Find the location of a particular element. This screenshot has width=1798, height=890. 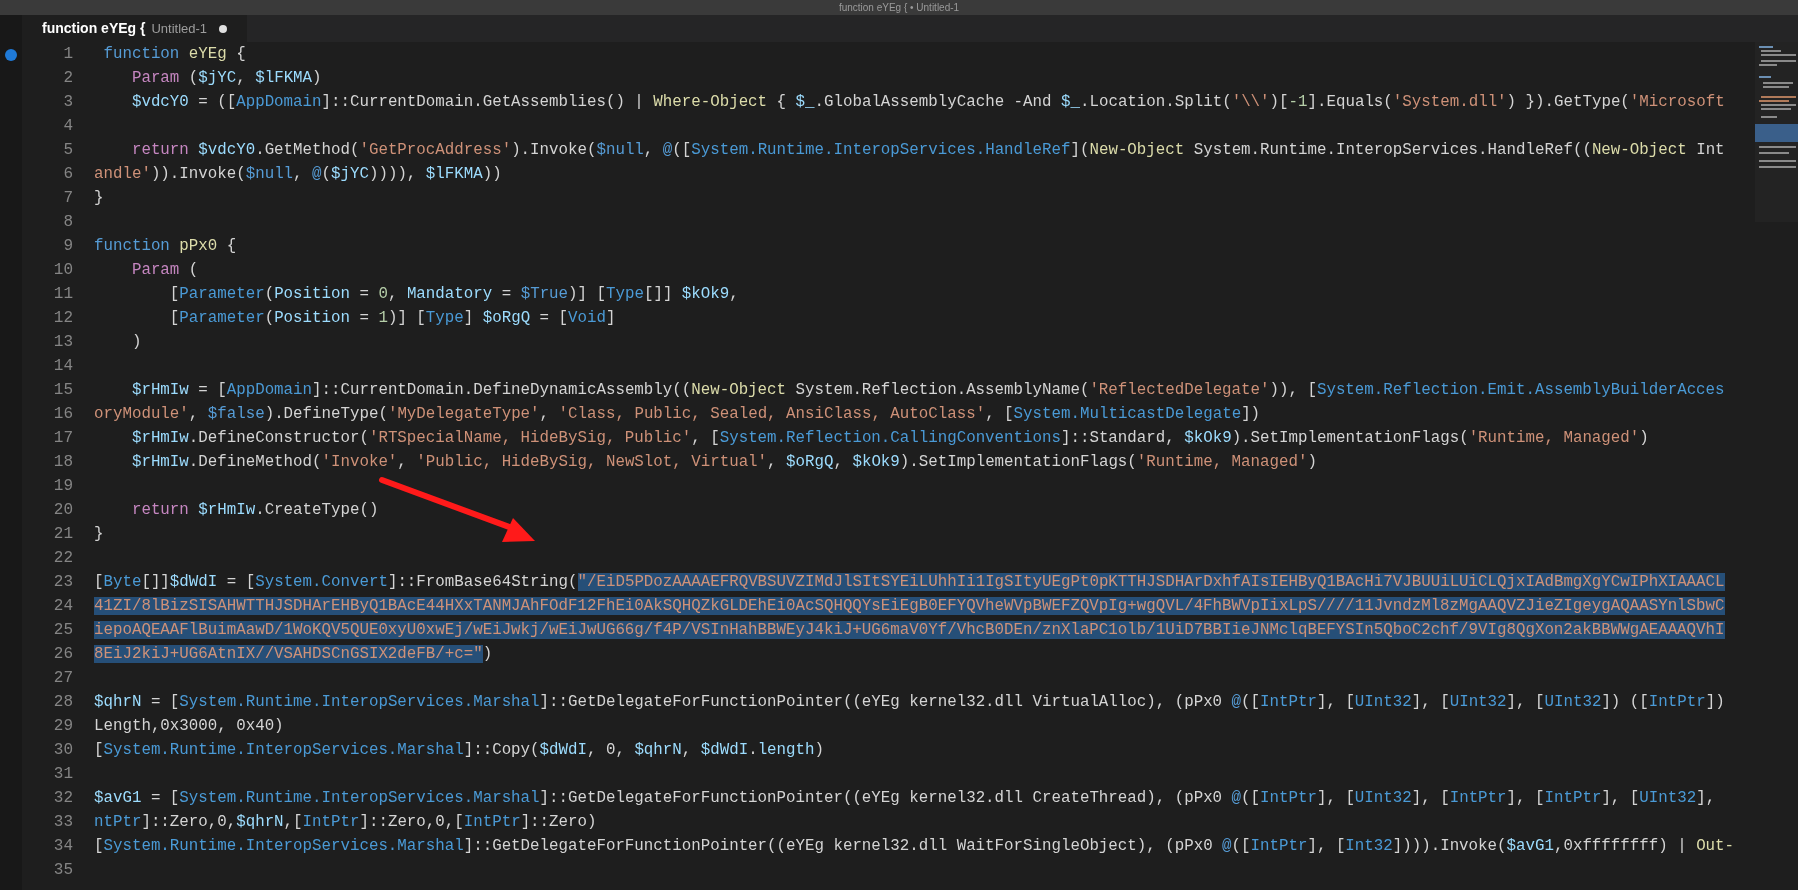

line-number: 18 is located at coordinates (62, 462).